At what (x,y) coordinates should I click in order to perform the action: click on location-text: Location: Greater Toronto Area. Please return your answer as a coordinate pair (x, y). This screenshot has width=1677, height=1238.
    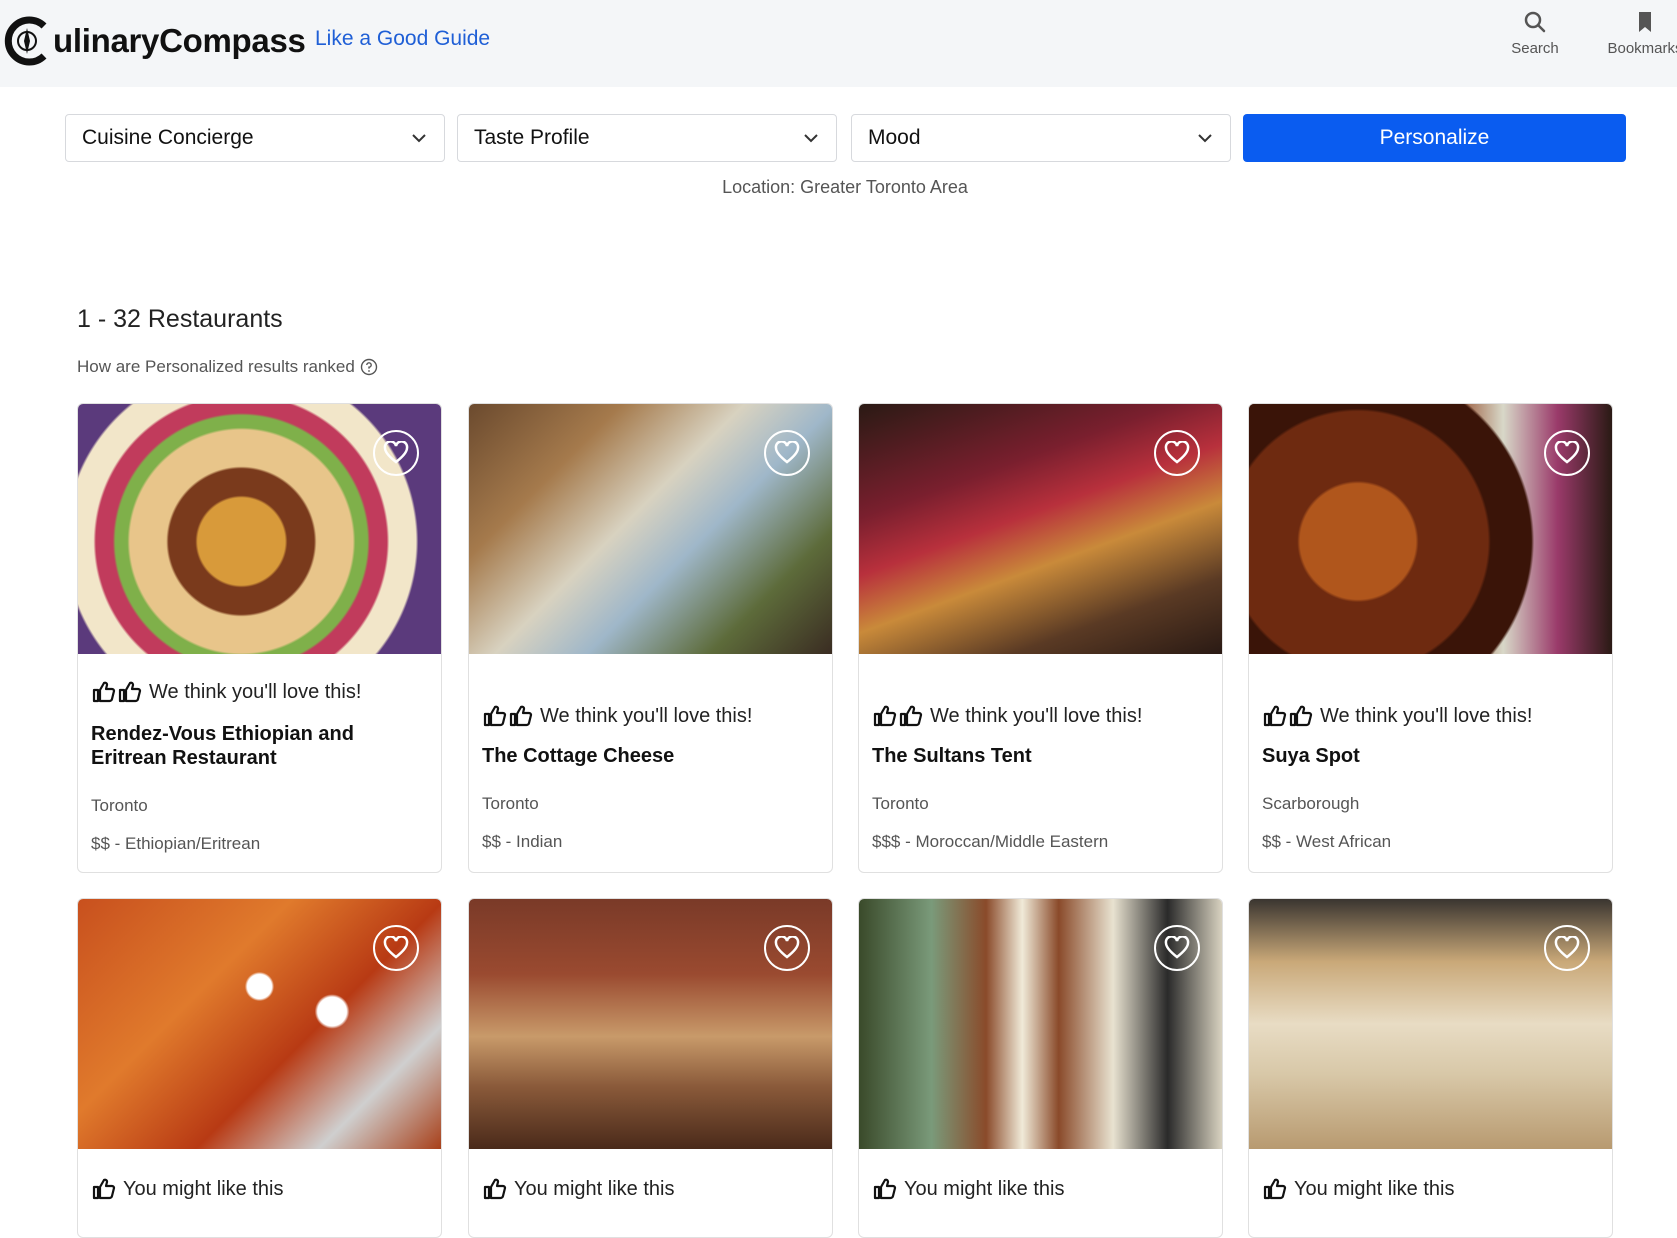
    Looking at the image, I should click on (845, 187).